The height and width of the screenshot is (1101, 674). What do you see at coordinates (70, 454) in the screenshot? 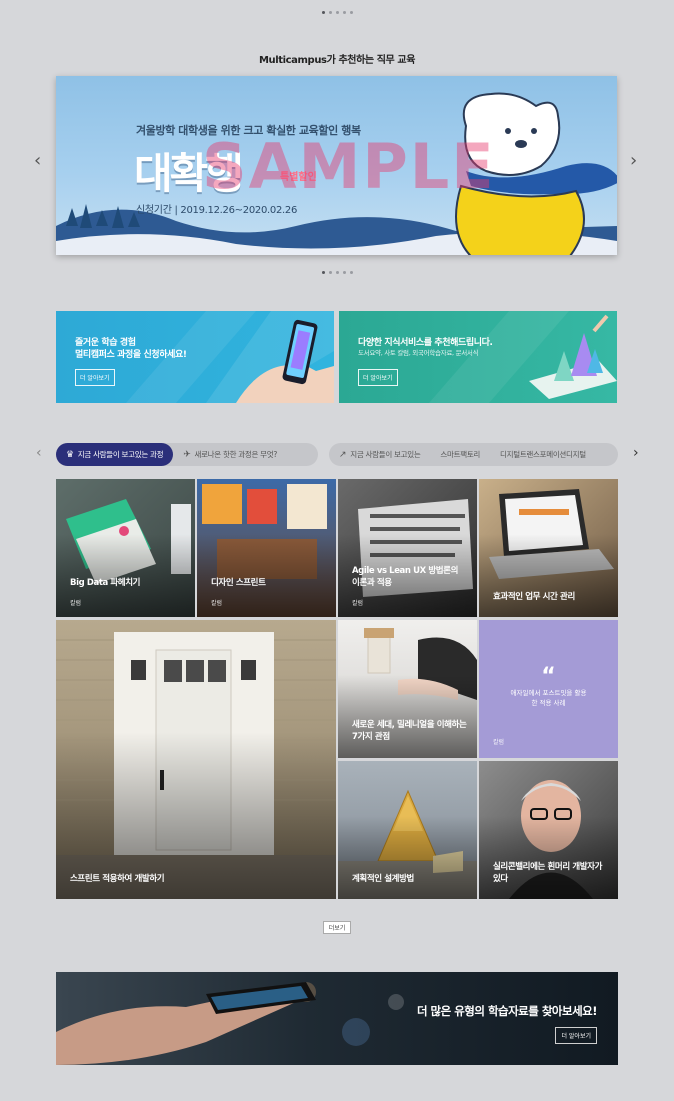
I see `crown-icon: ♛` at bounding box center [70, 454].